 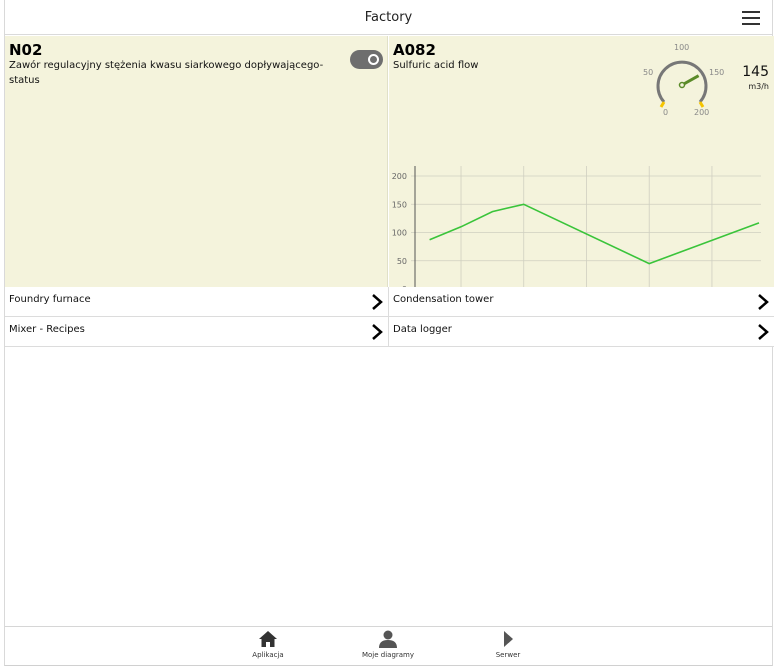 What do you see at coordinates (701, 112) in the screenshot?
I see `gauge-tick-200: 200` at bounding box center [701, 112].